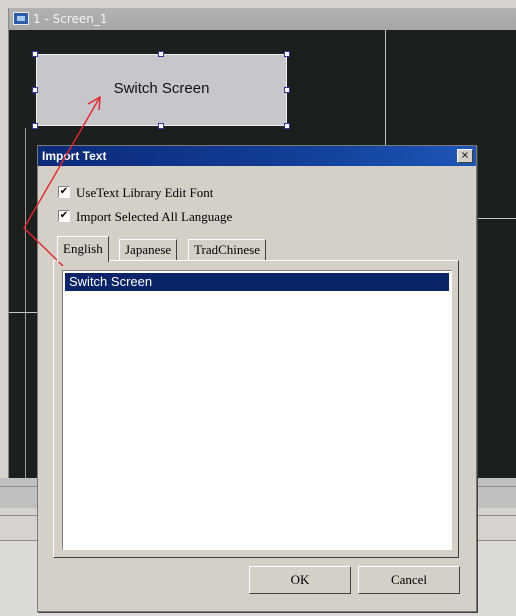  What do you see at coordinates (154, 216) in the screenshot?
I see `option-label: Import Selected All Language` at bounding box center [154, 216].